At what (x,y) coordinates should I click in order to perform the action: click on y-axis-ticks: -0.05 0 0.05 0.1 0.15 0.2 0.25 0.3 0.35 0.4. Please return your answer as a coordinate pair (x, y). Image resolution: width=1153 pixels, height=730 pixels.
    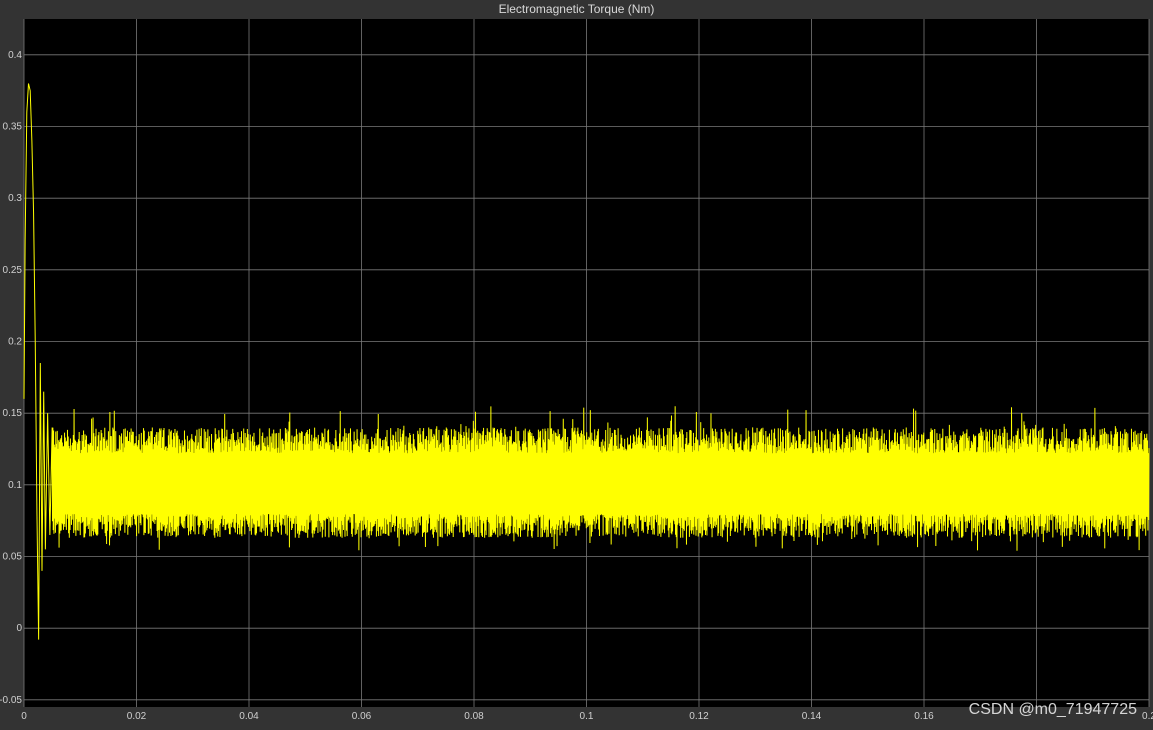
    Looking at the image, I should click on (11, 378).